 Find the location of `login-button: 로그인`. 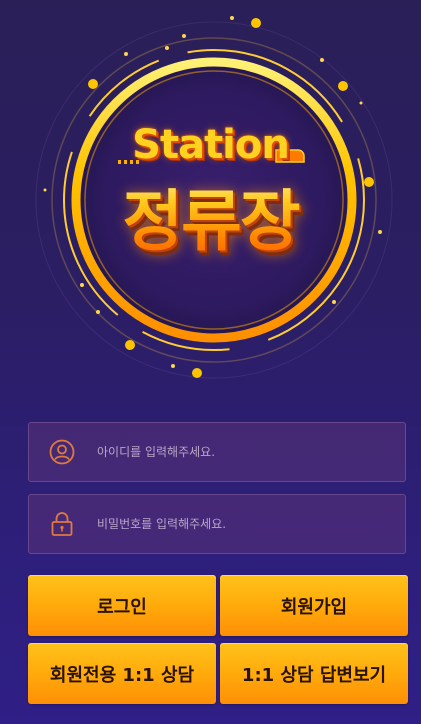

login-button: 로그인 is located at coordinates (122, 605).